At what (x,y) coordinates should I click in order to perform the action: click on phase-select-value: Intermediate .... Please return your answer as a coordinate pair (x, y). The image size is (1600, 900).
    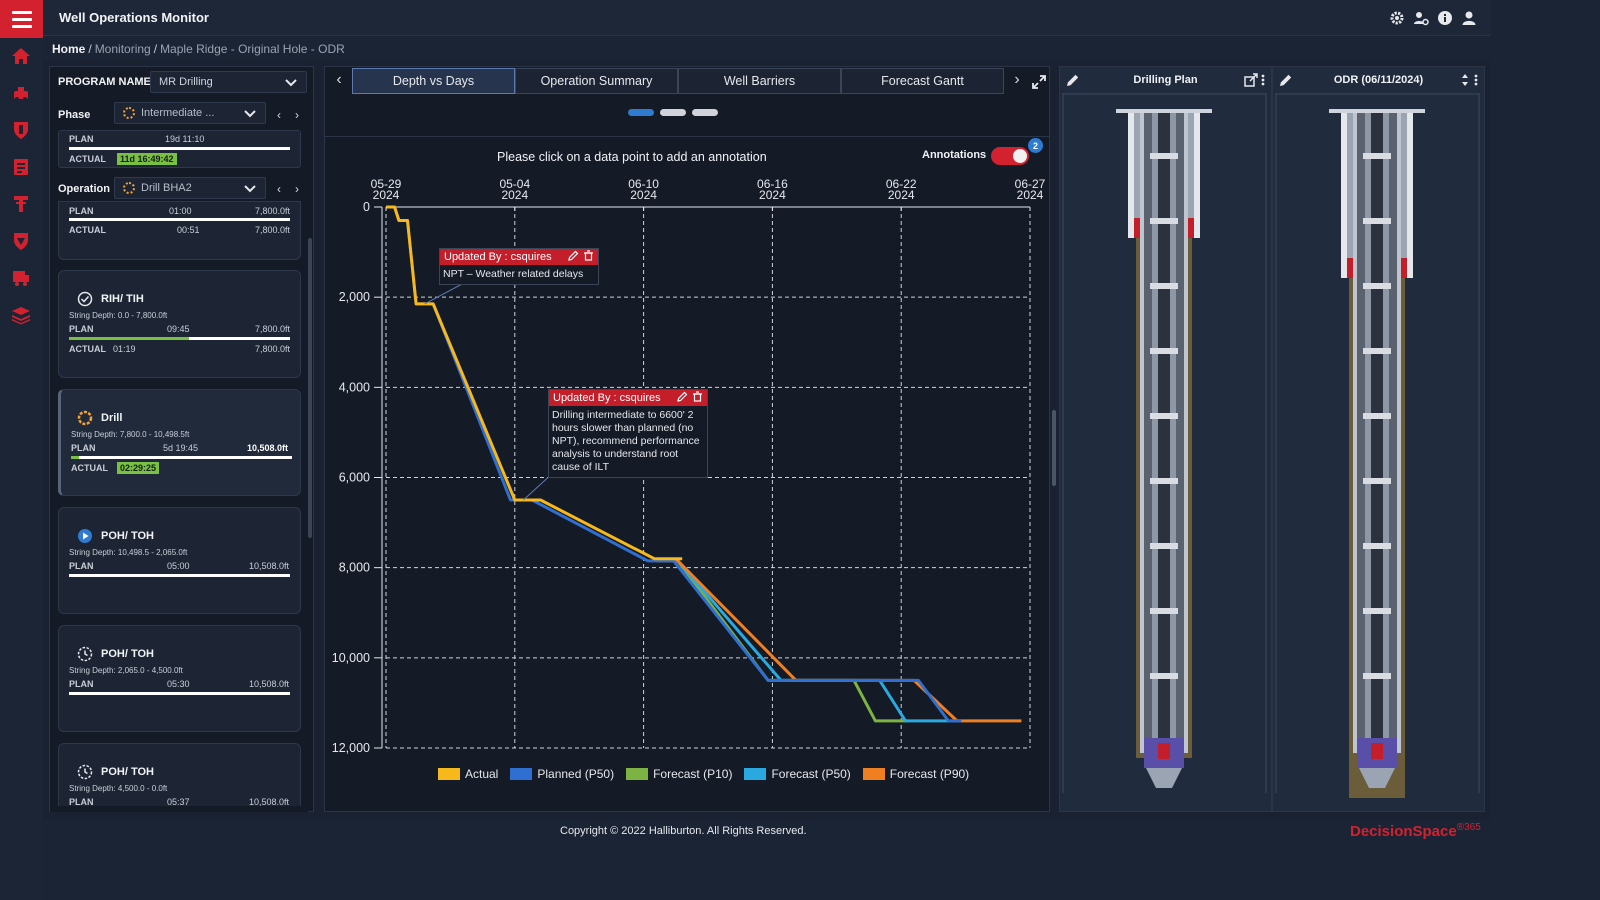
    Looking at the image, I should click on (178, 113).